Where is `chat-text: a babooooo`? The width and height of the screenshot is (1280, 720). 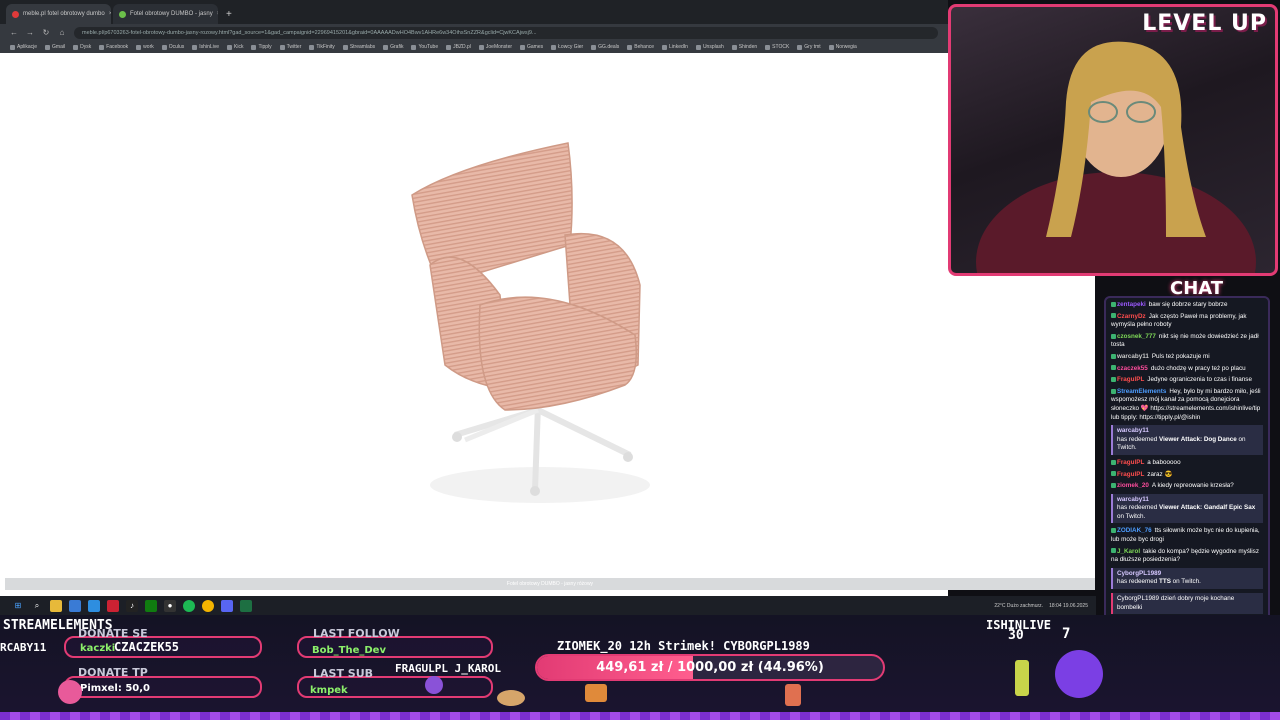 chat-text: a babooooo is located at coordinates (1164, 462).